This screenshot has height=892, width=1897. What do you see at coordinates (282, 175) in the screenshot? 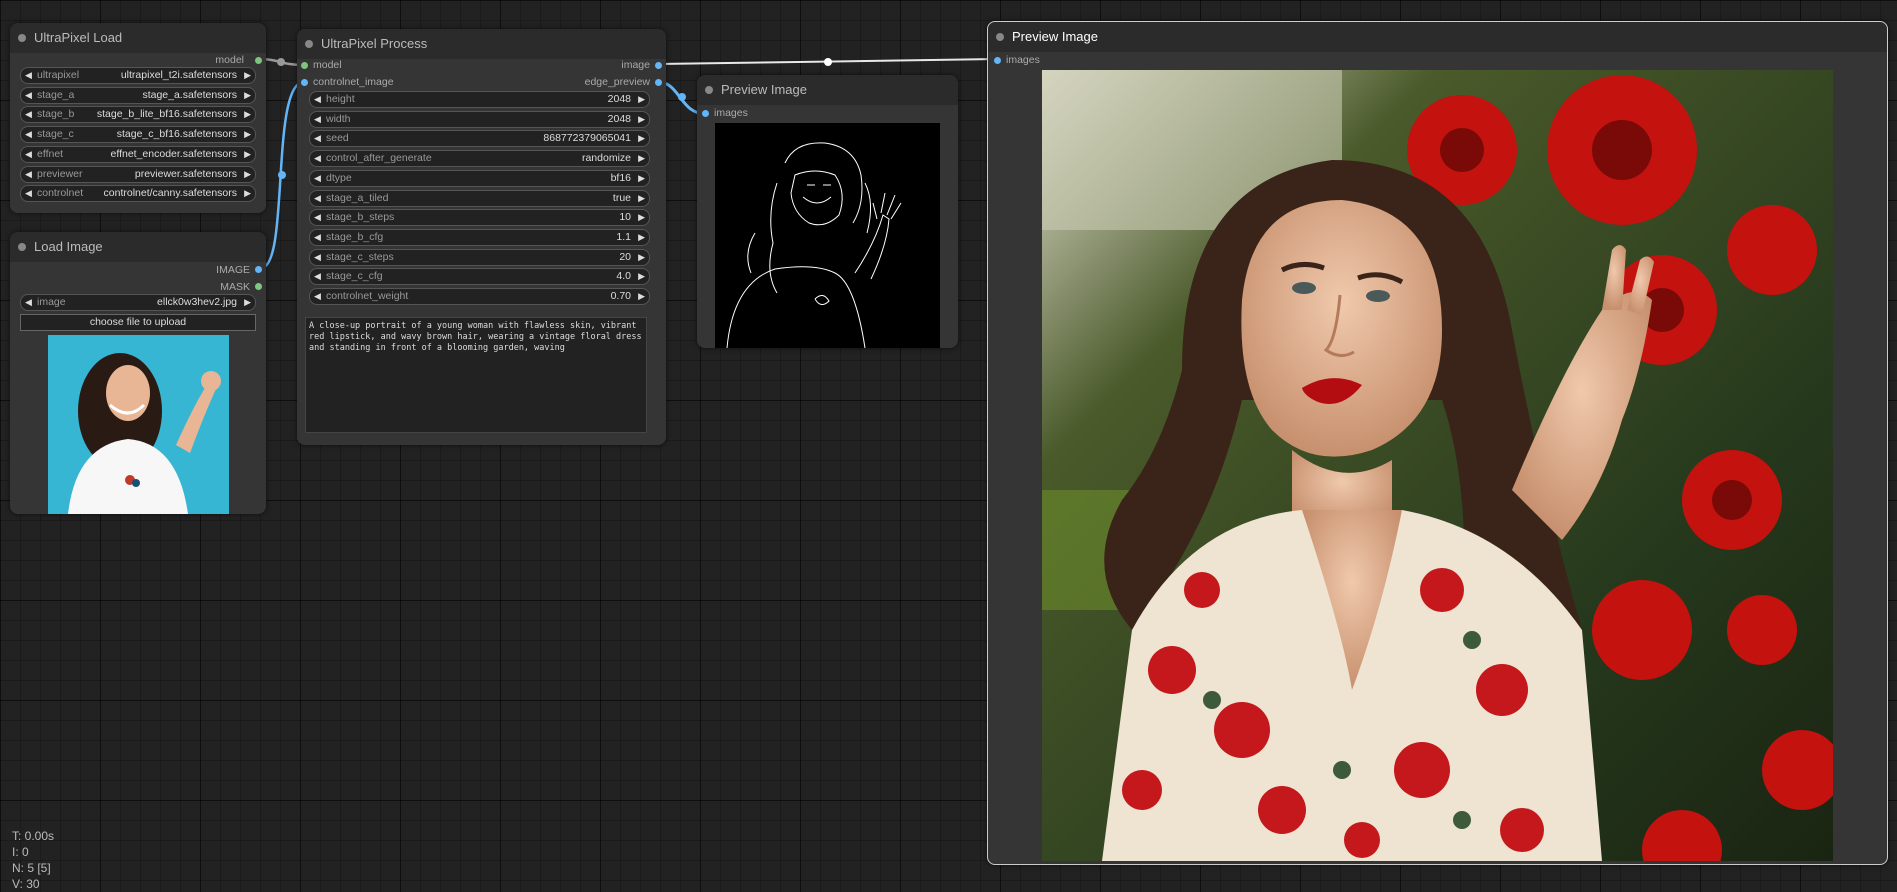
I see `link-controlnet-midpoint` at bounding box center [282, 175].